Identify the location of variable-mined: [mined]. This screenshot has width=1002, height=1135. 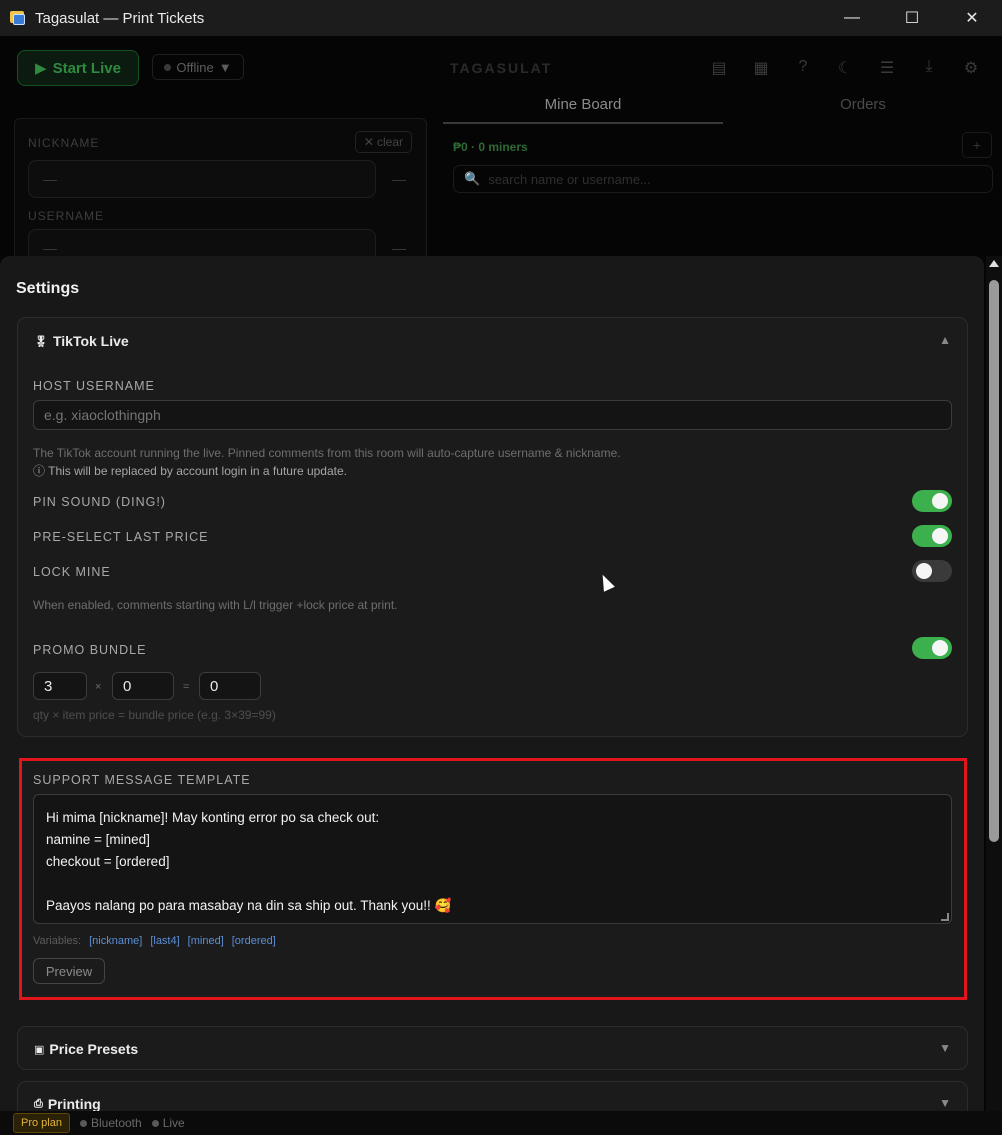
(206, 941).